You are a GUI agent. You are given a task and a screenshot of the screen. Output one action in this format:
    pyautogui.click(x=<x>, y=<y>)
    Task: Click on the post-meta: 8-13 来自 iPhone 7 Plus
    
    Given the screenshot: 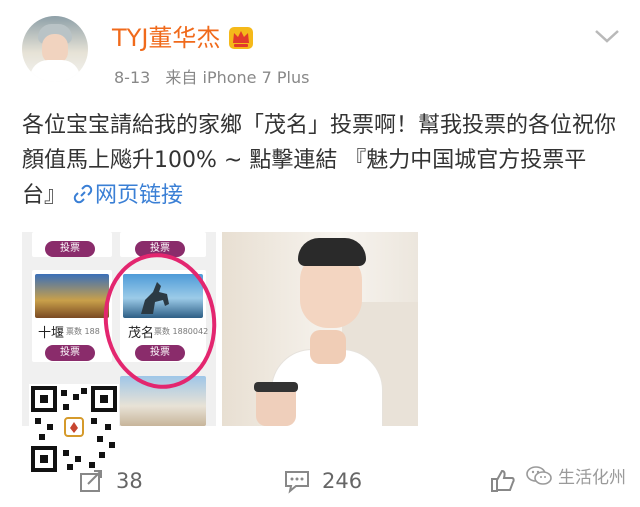 What is the action you would take?
    pyautogui.click(x=216, y=76)
    